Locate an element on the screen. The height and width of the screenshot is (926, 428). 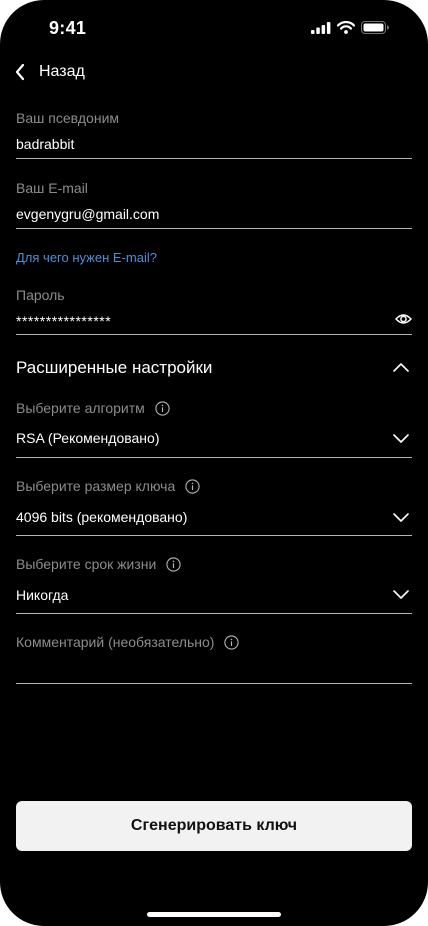
key-size-label-row: Выберите размер ключа is located at coordinates (108, 486).